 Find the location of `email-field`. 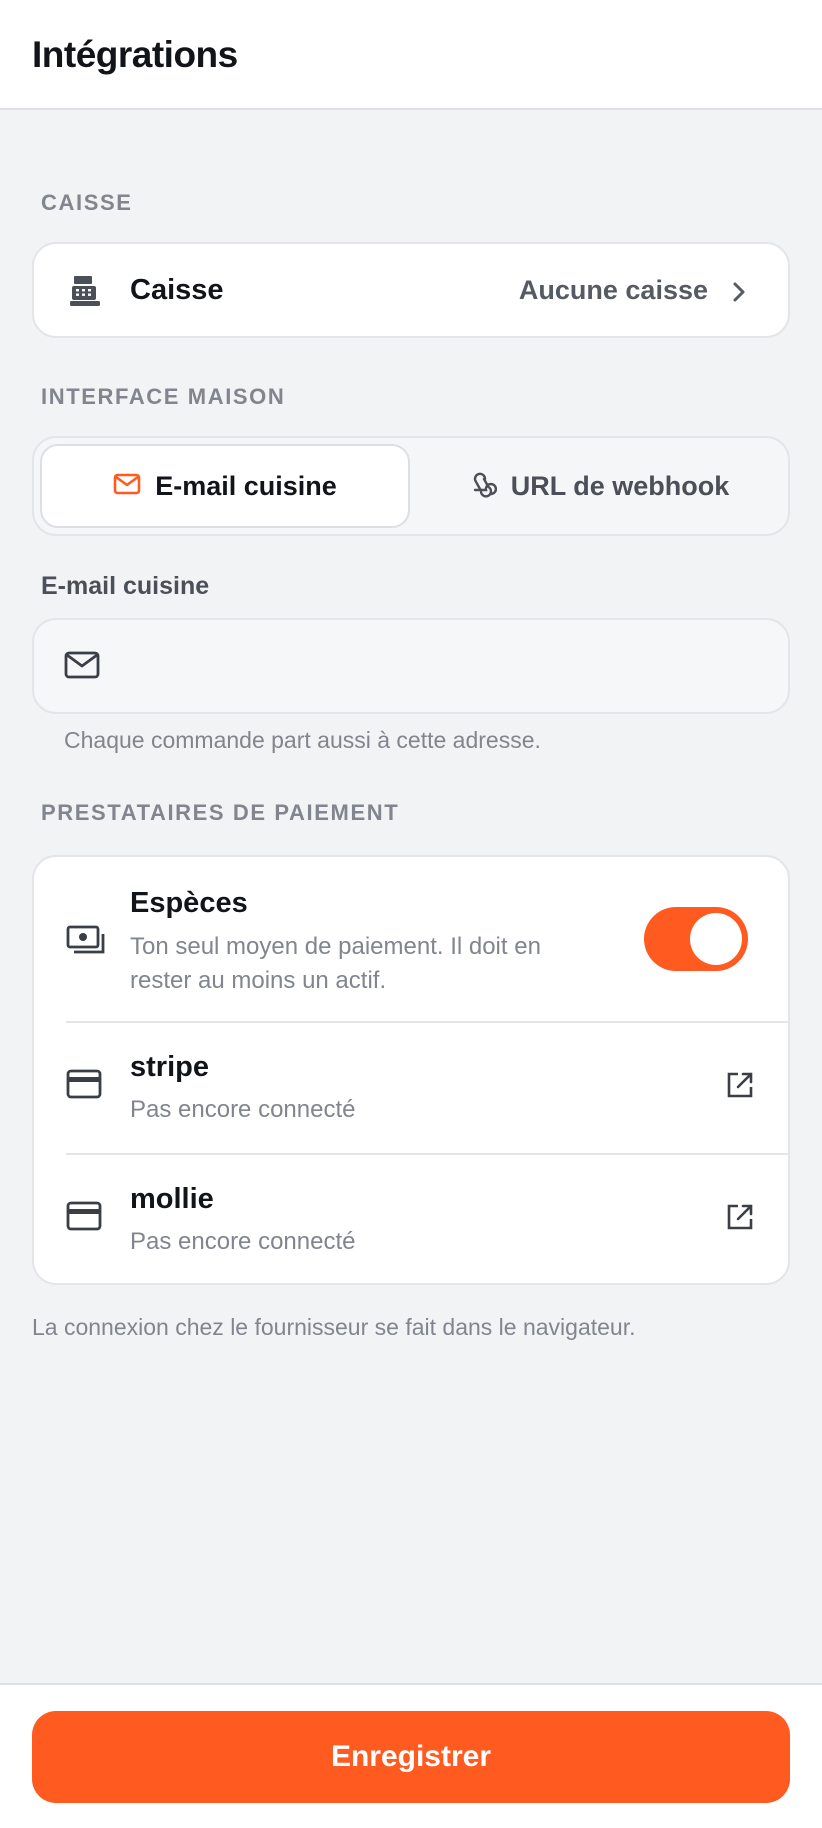

email-field is located at coordinates (411, 666).